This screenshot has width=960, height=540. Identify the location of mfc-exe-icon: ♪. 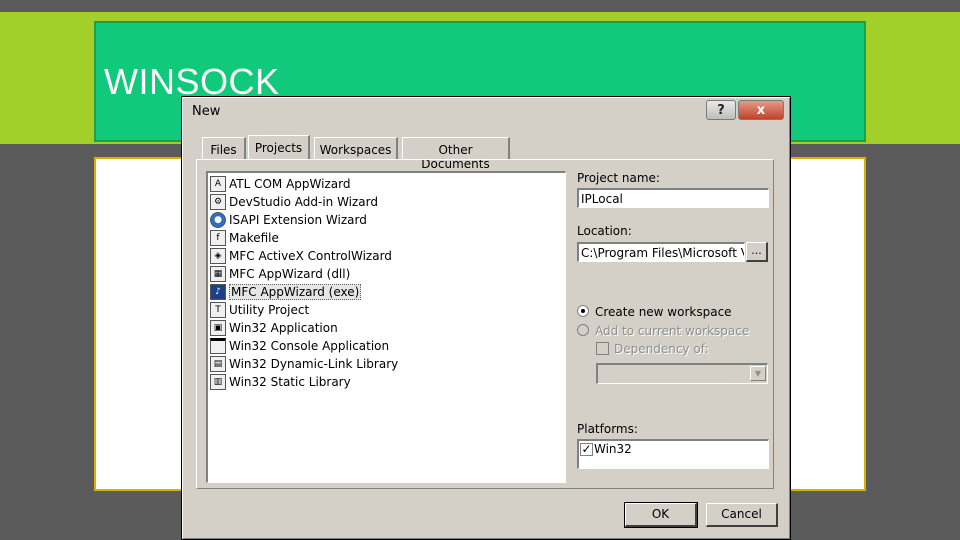
(218, 292).